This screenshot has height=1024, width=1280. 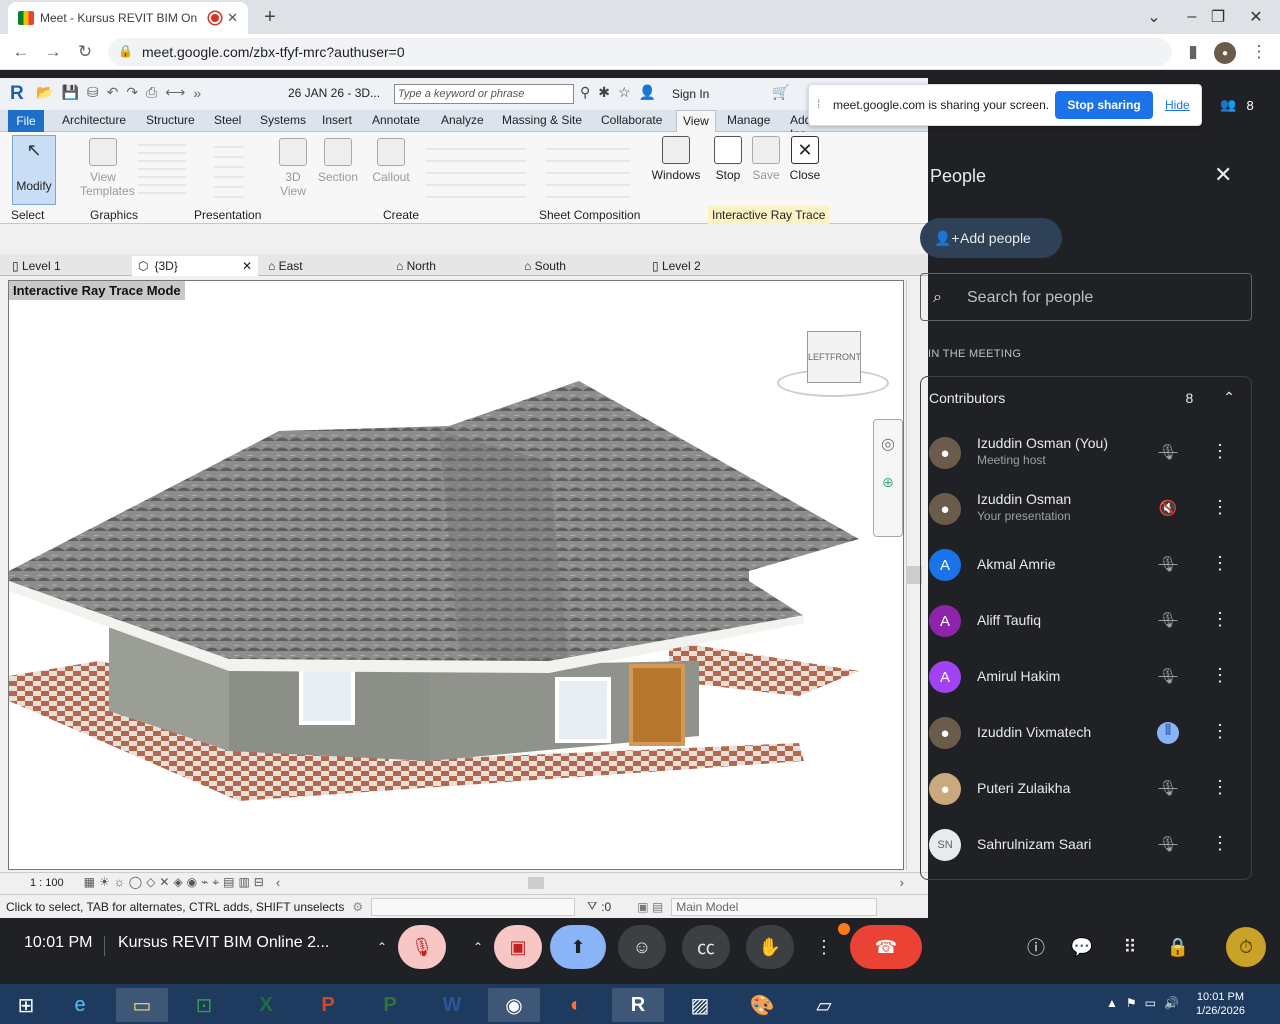 What do you see at coordinates (514, 1005) in the screenshot?
I see `chrome-icon: ◉` at bounding box center [514, 1005].